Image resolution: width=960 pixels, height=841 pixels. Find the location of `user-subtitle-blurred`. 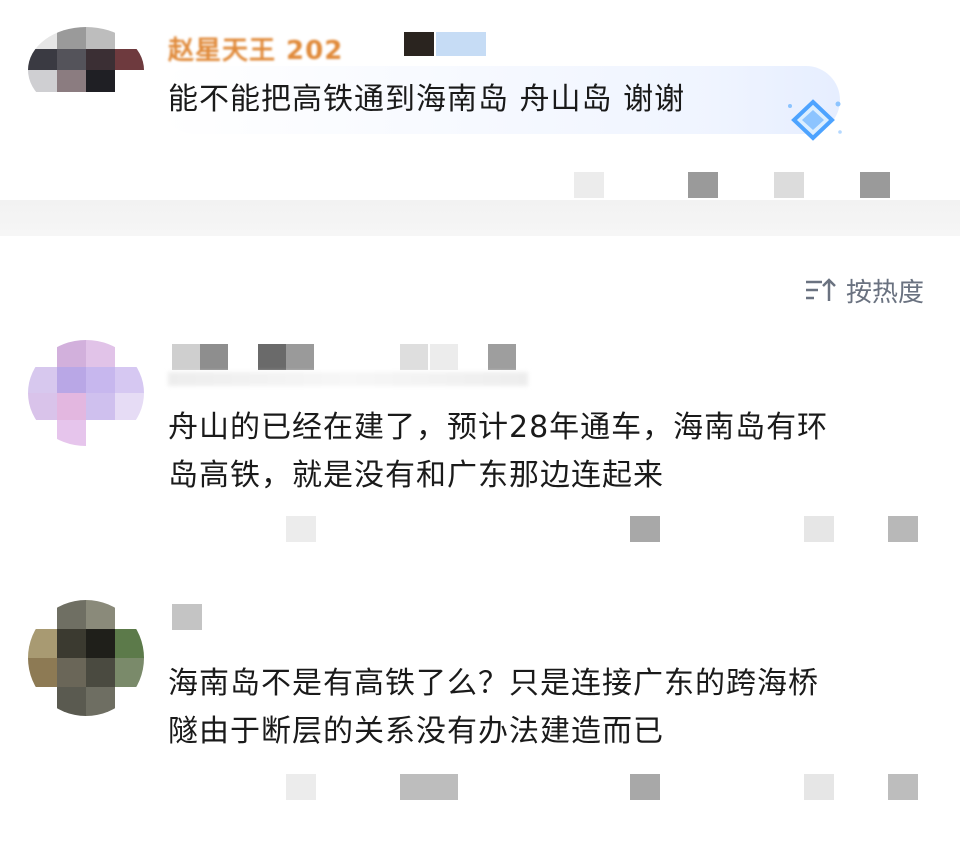

user-subtitle-blurred is located at coordinates (348, 379).